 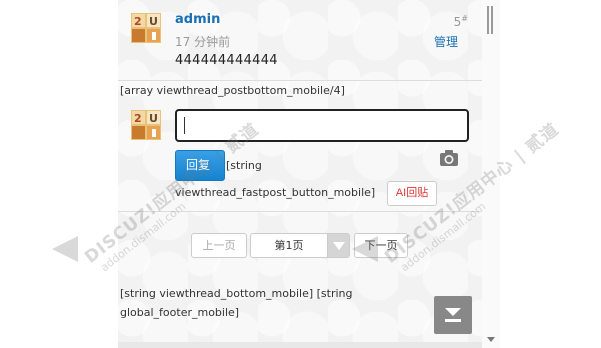 I want to click on chevron-down-icon, so click(x=339, y=246).